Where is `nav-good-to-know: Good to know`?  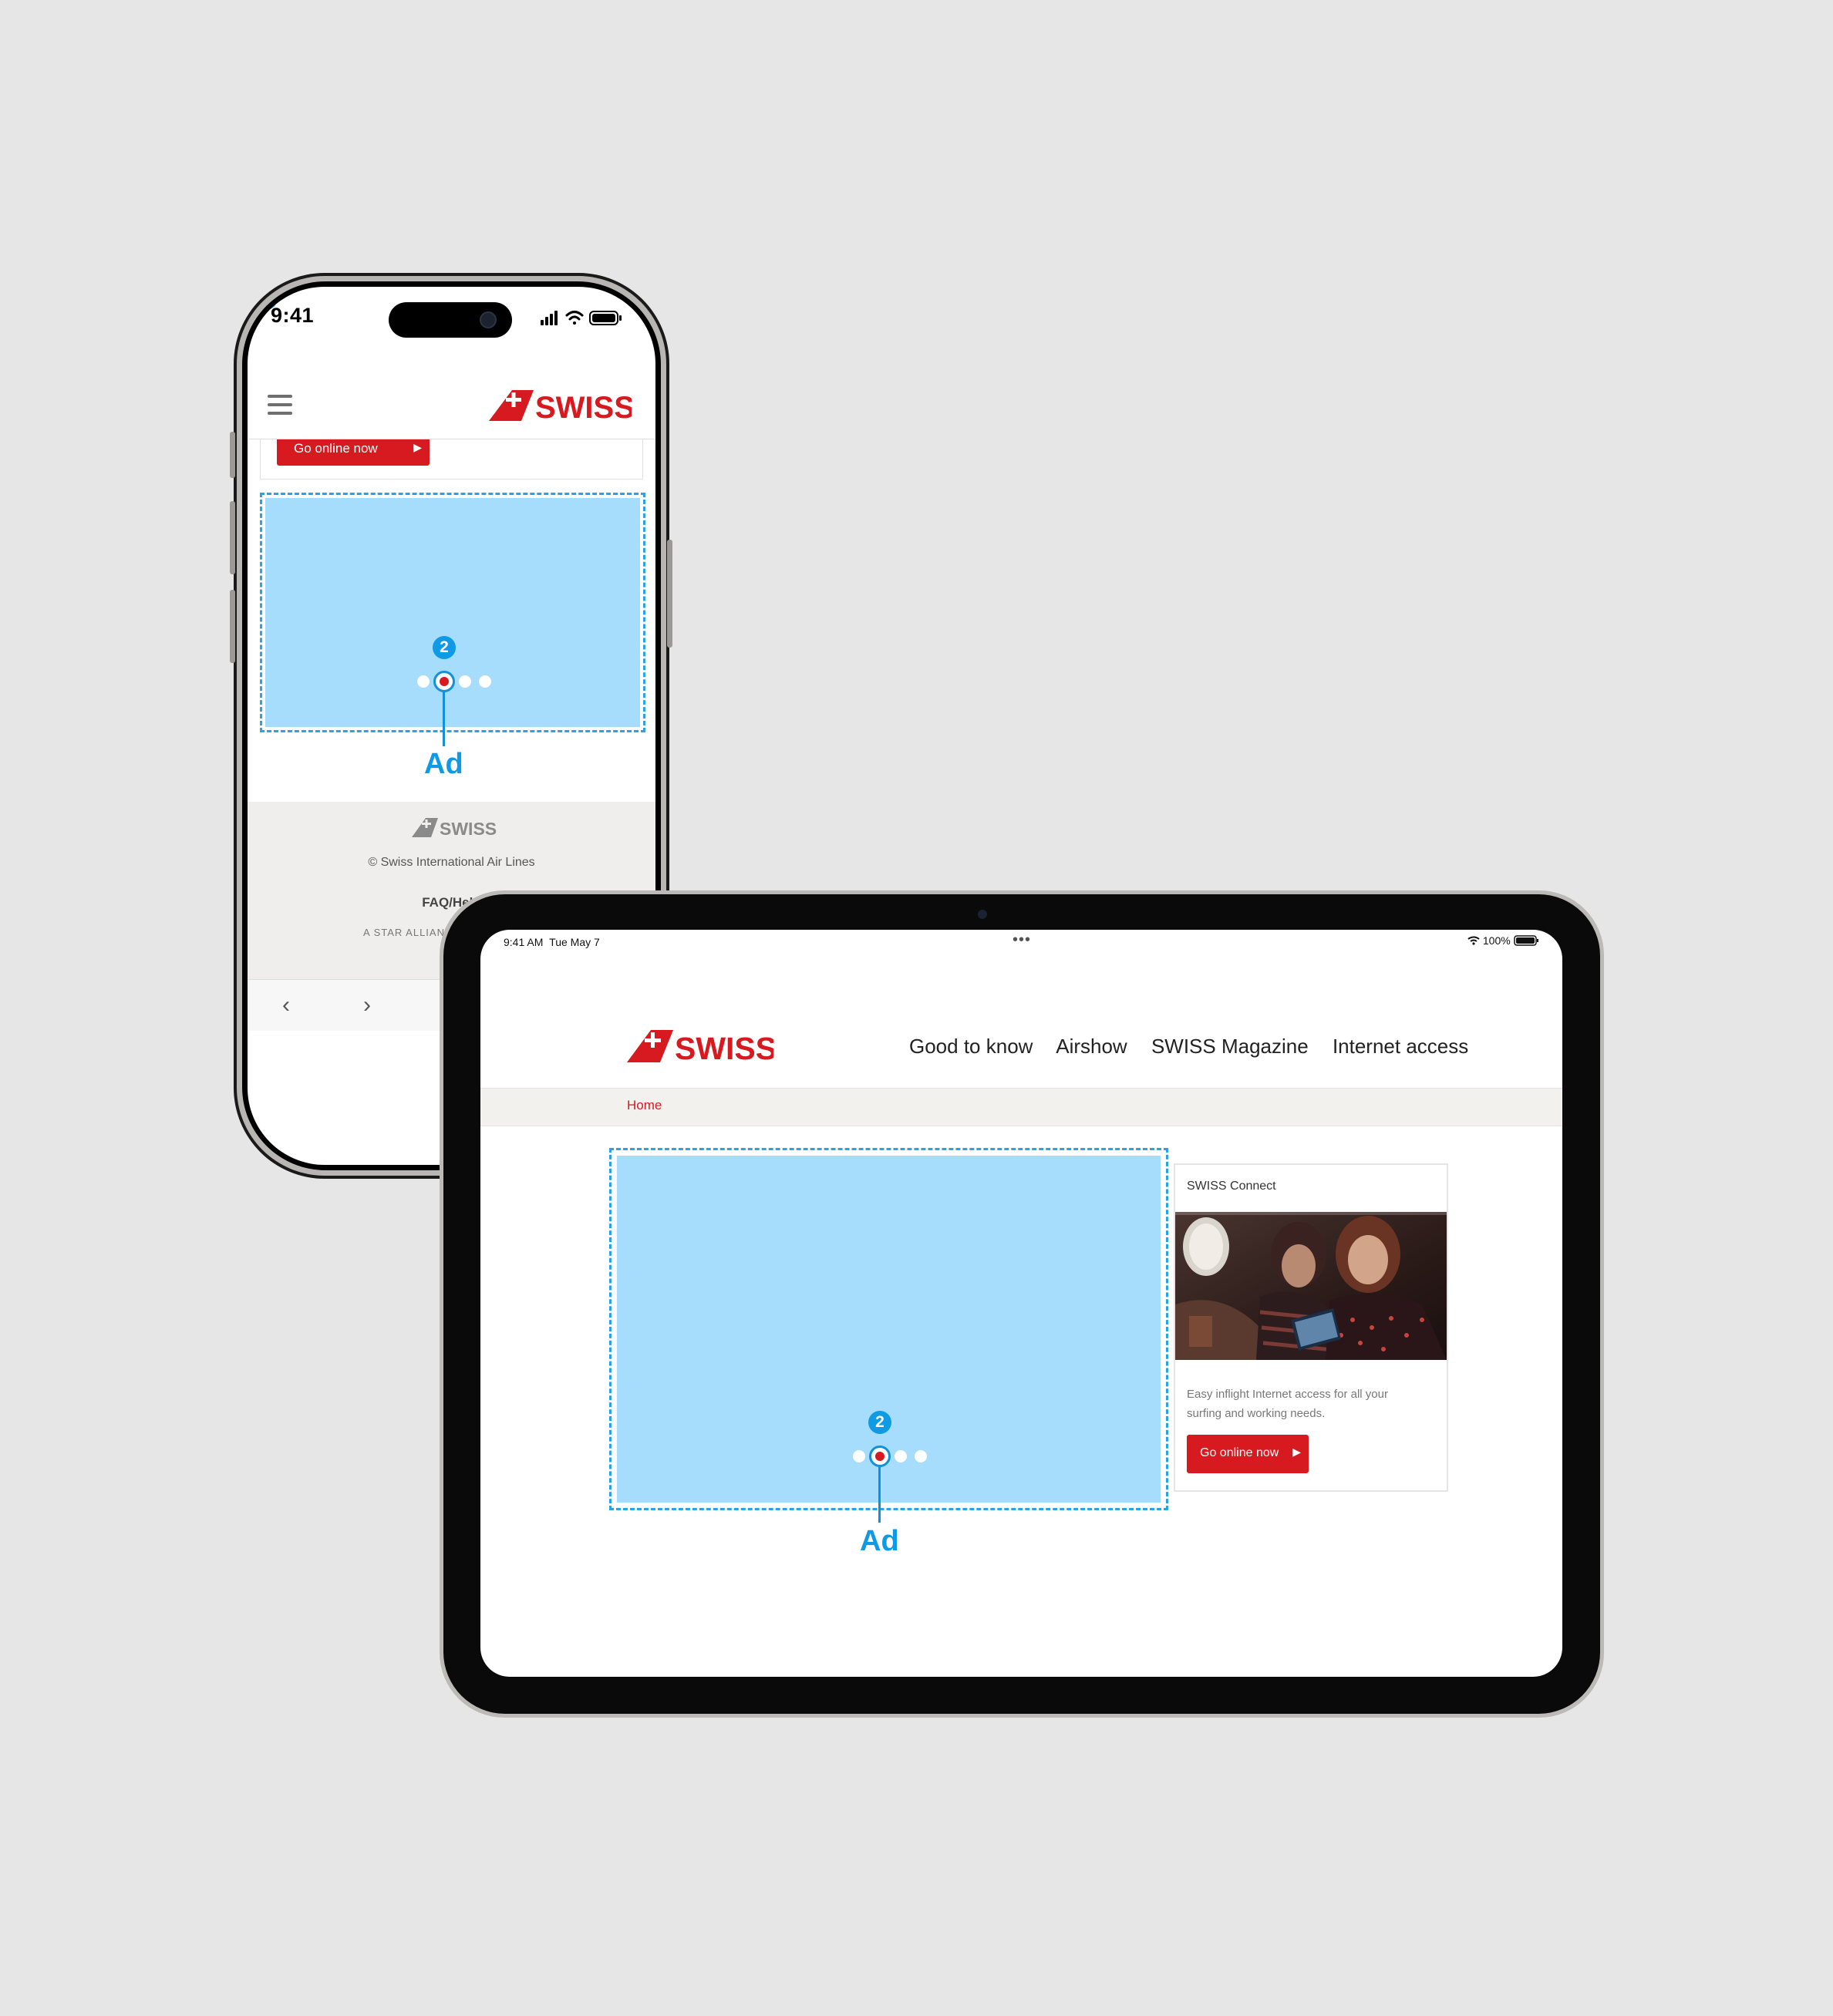 nav-good-to-know: Good to know is located at coordinates (971, 1046).